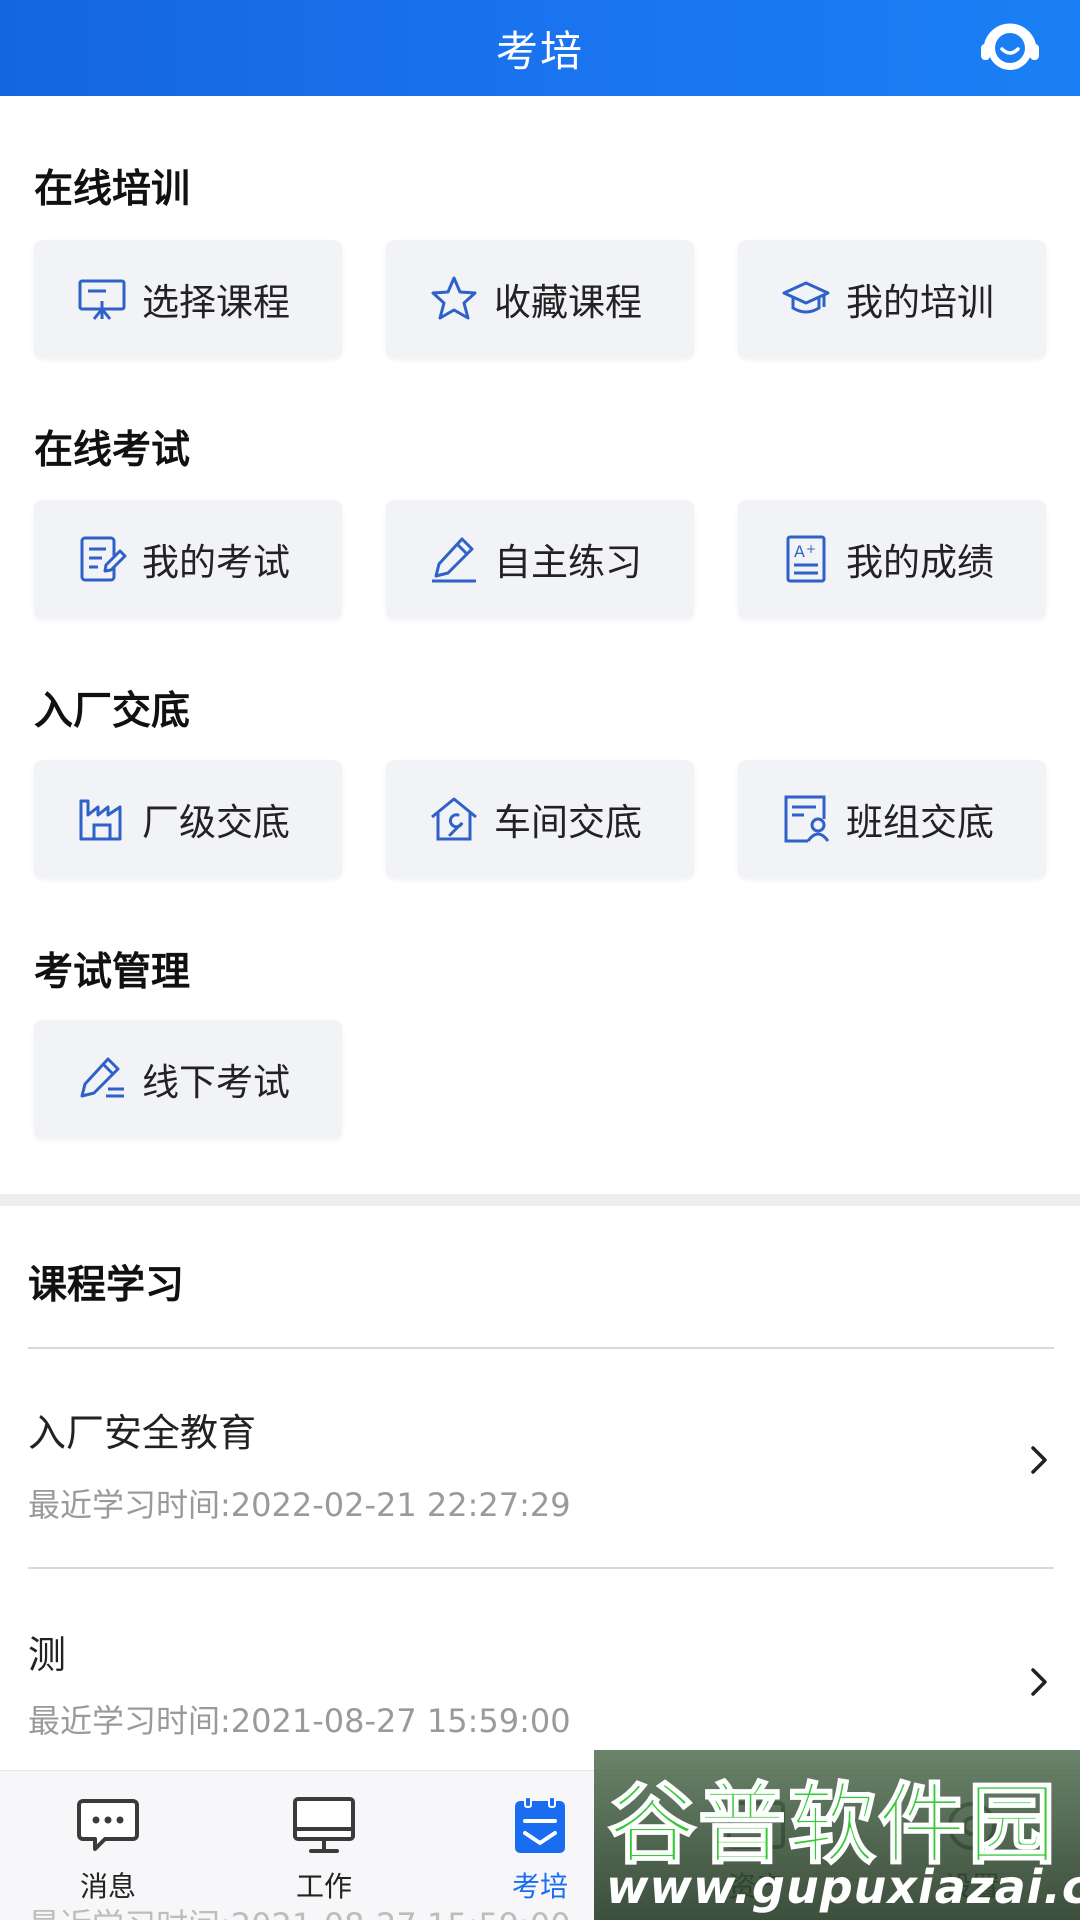 The height and width of the screenshot is (1920, 1080). What do you see at coordinates (112, 189) in the screenshot?
I see `section-title-online-training: 在线培训` at bounding box center [112, 189].